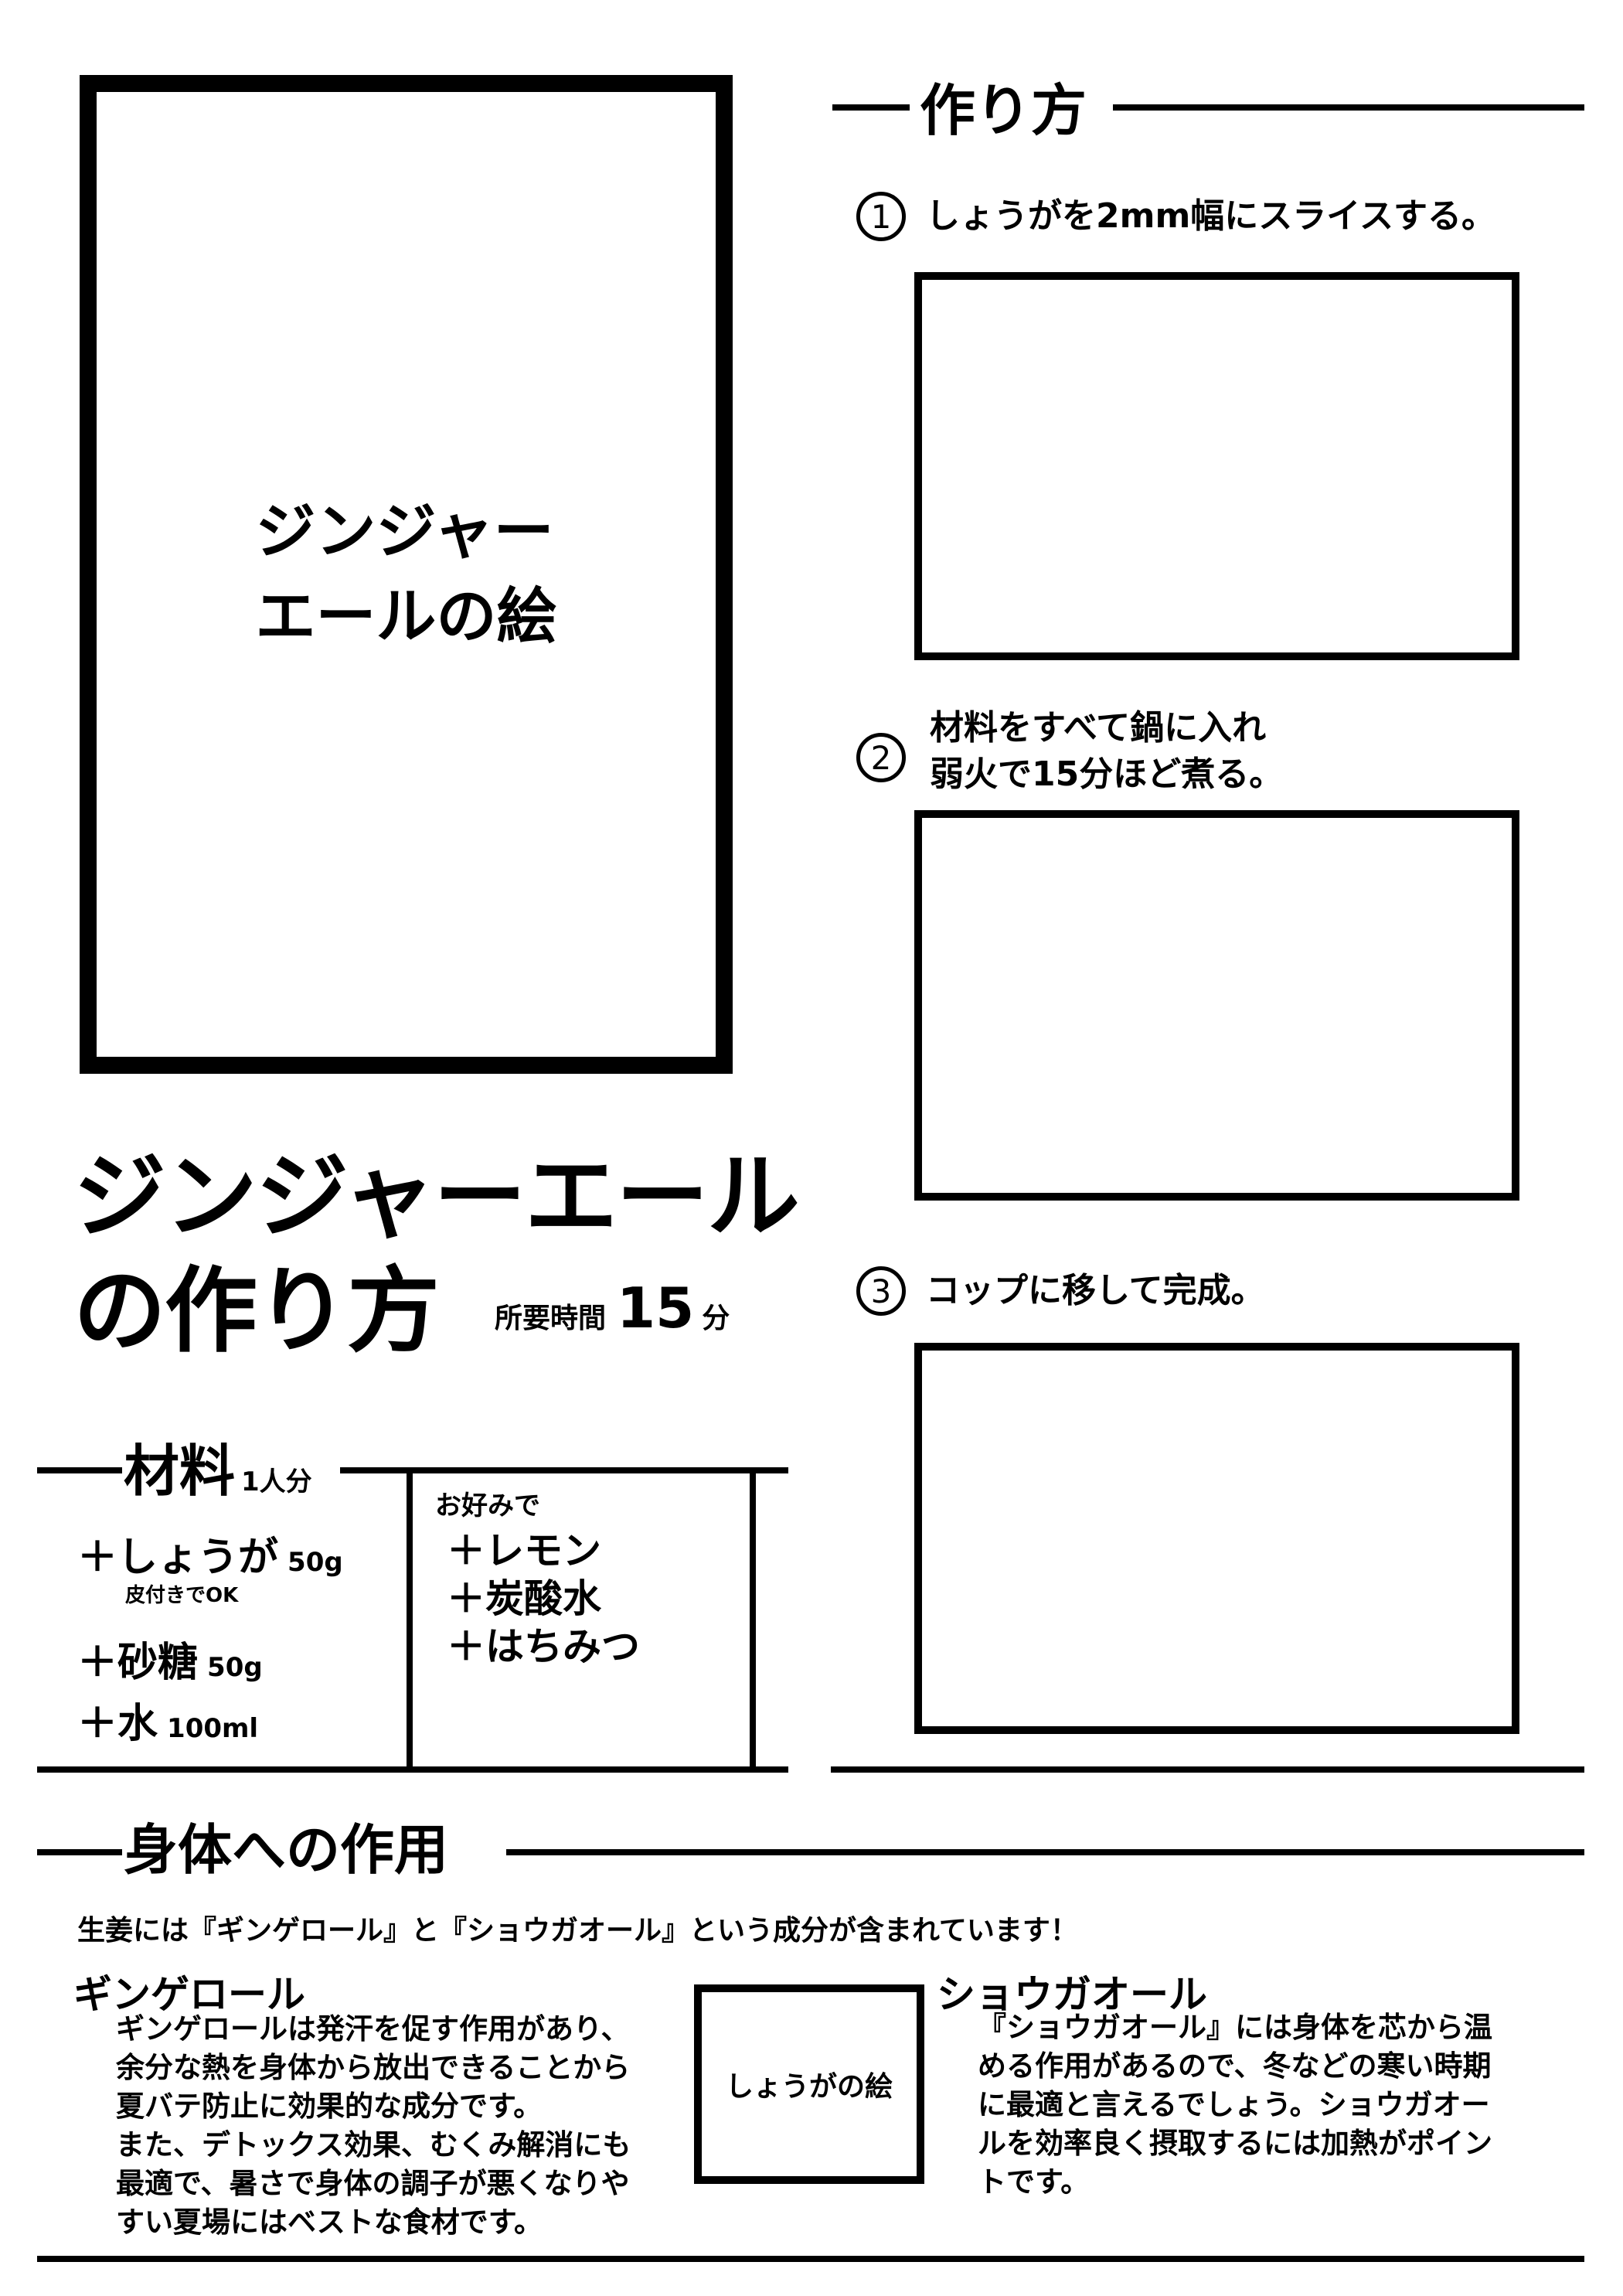 Image resolution: width=1623 pixels, height=2296 pixels. What do you see at coordinates (551, 1318) in the screenshot?
I see `prep-time-label: 所要時間` at bounding box center [551, 1318].